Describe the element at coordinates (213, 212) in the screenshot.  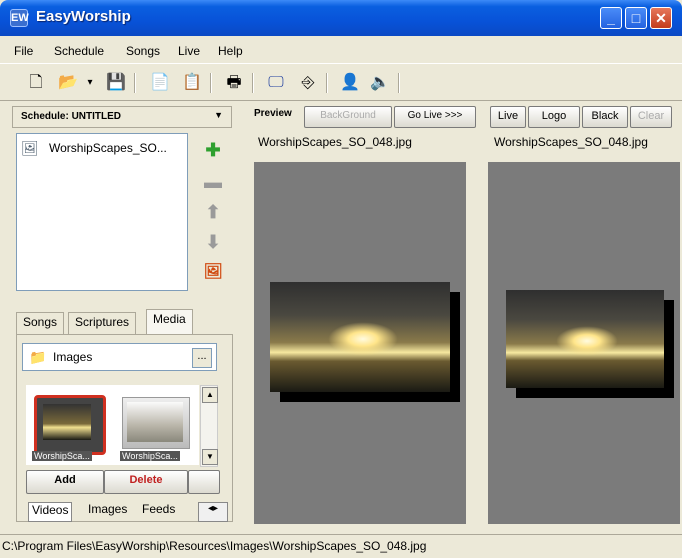
I see `move-up-icon: ⬆` at that location.